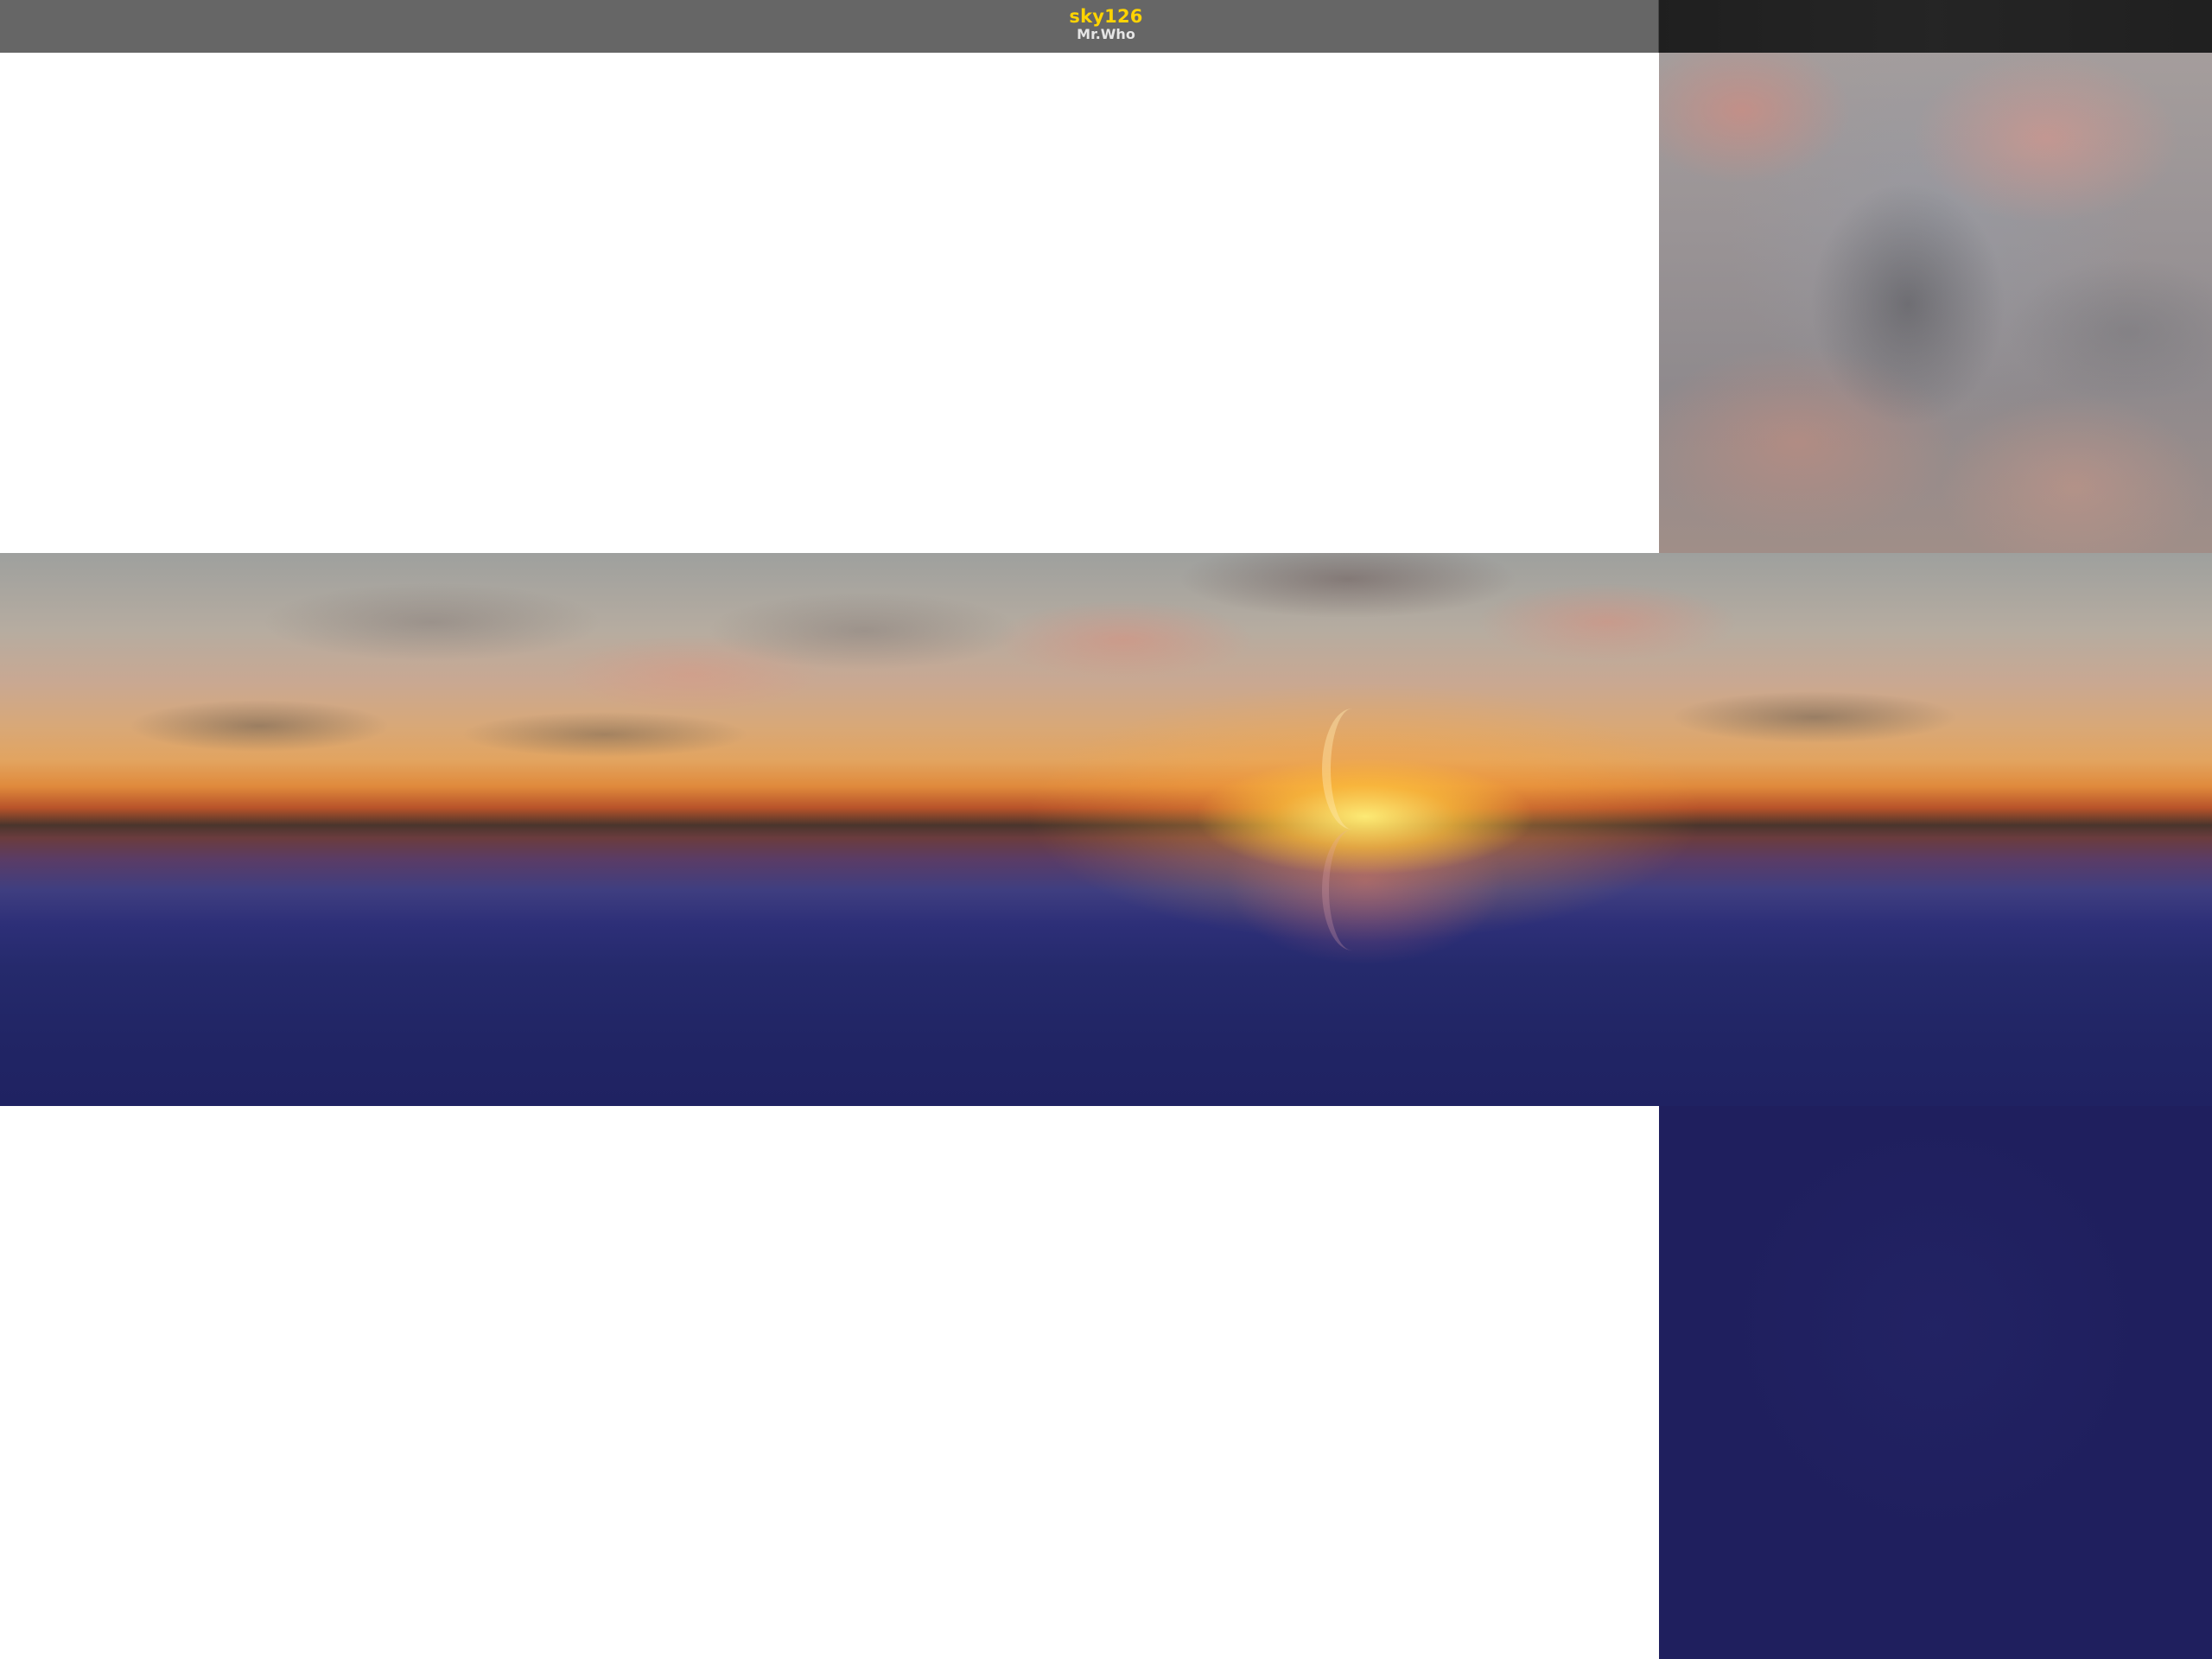  I want to click on skybox-face-up, so click(1935, 276).